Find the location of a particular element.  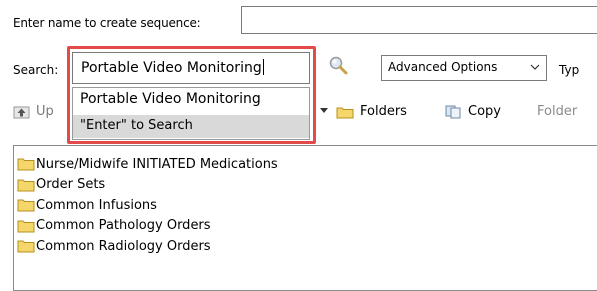

copy-icon is located at coordinates (453, 111).